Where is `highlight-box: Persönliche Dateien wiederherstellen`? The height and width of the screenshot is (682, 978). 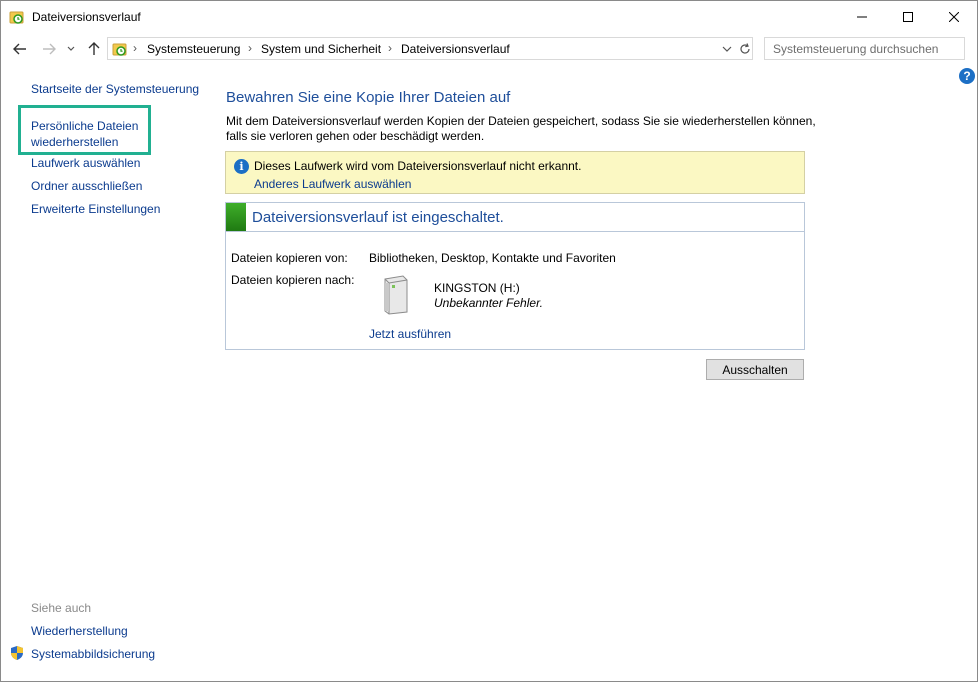
highlight-box: Persönliche Dateien wiederherstellen is located at coordinates (84, 130).